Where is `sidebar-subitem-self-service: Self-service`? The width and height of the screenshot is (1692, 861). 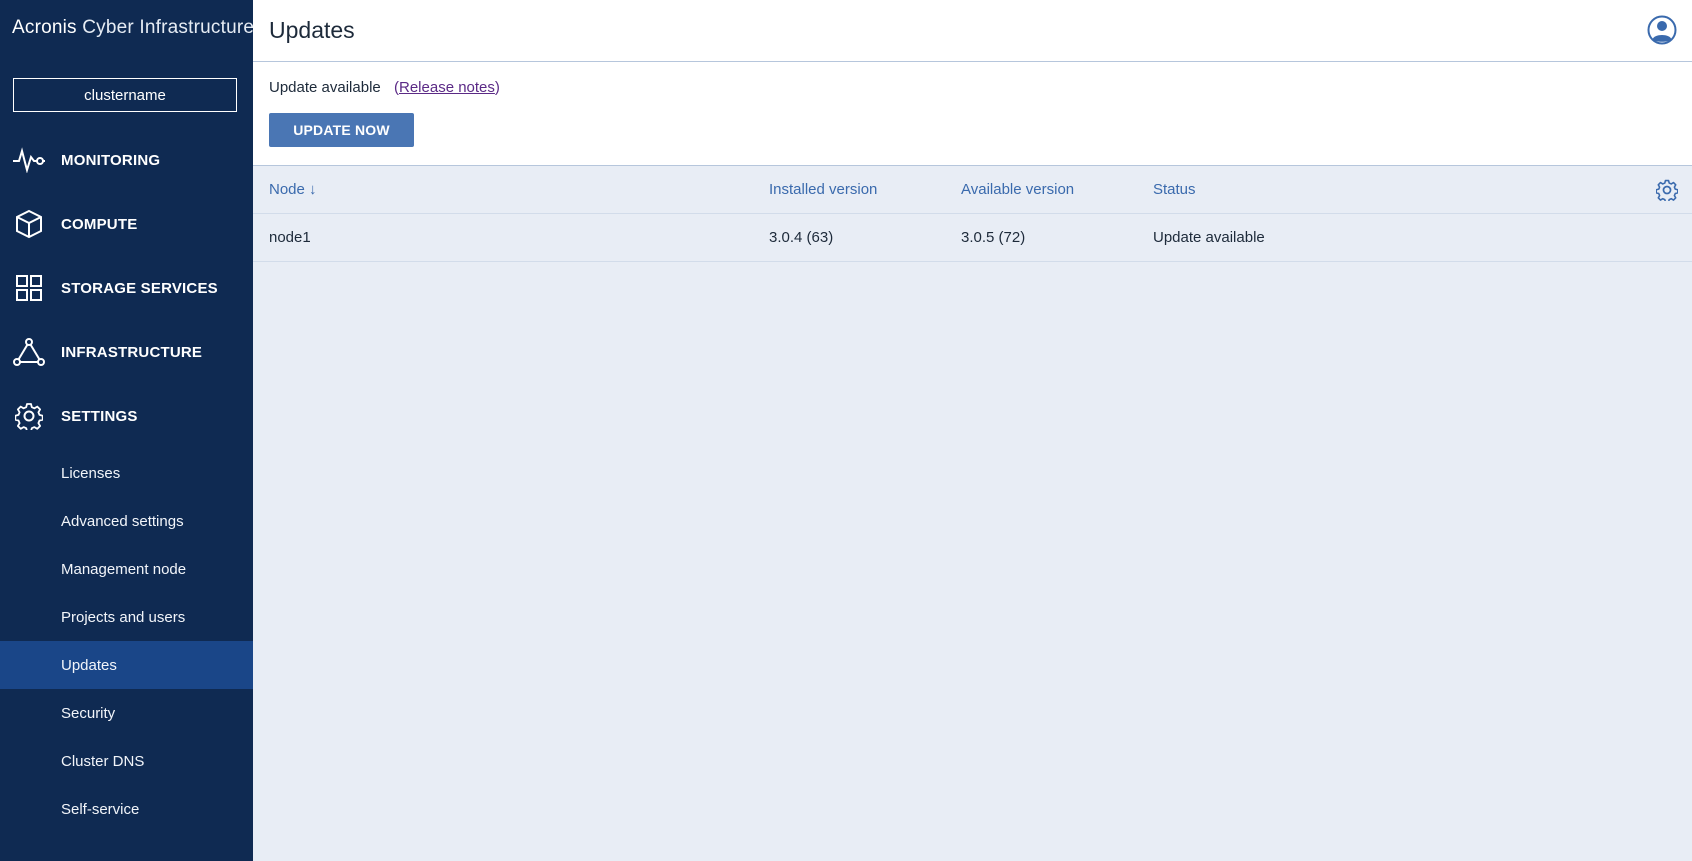
sidebar-subitem-self-service: Self-service is located at coordinates (126, 809).